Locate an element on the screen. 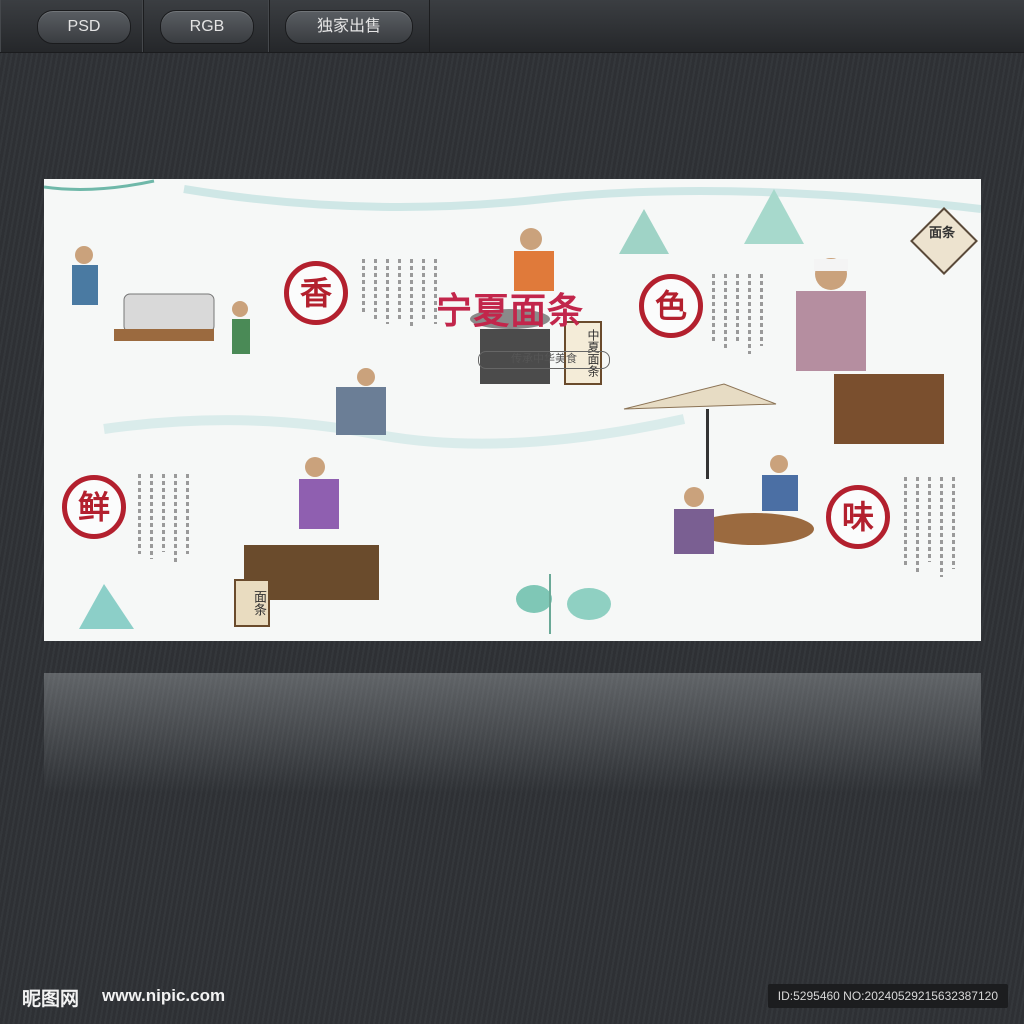 This screenshot has width=1024, height=1024. poster-title: 宁夏面条 is located at coordinates (510, 311).